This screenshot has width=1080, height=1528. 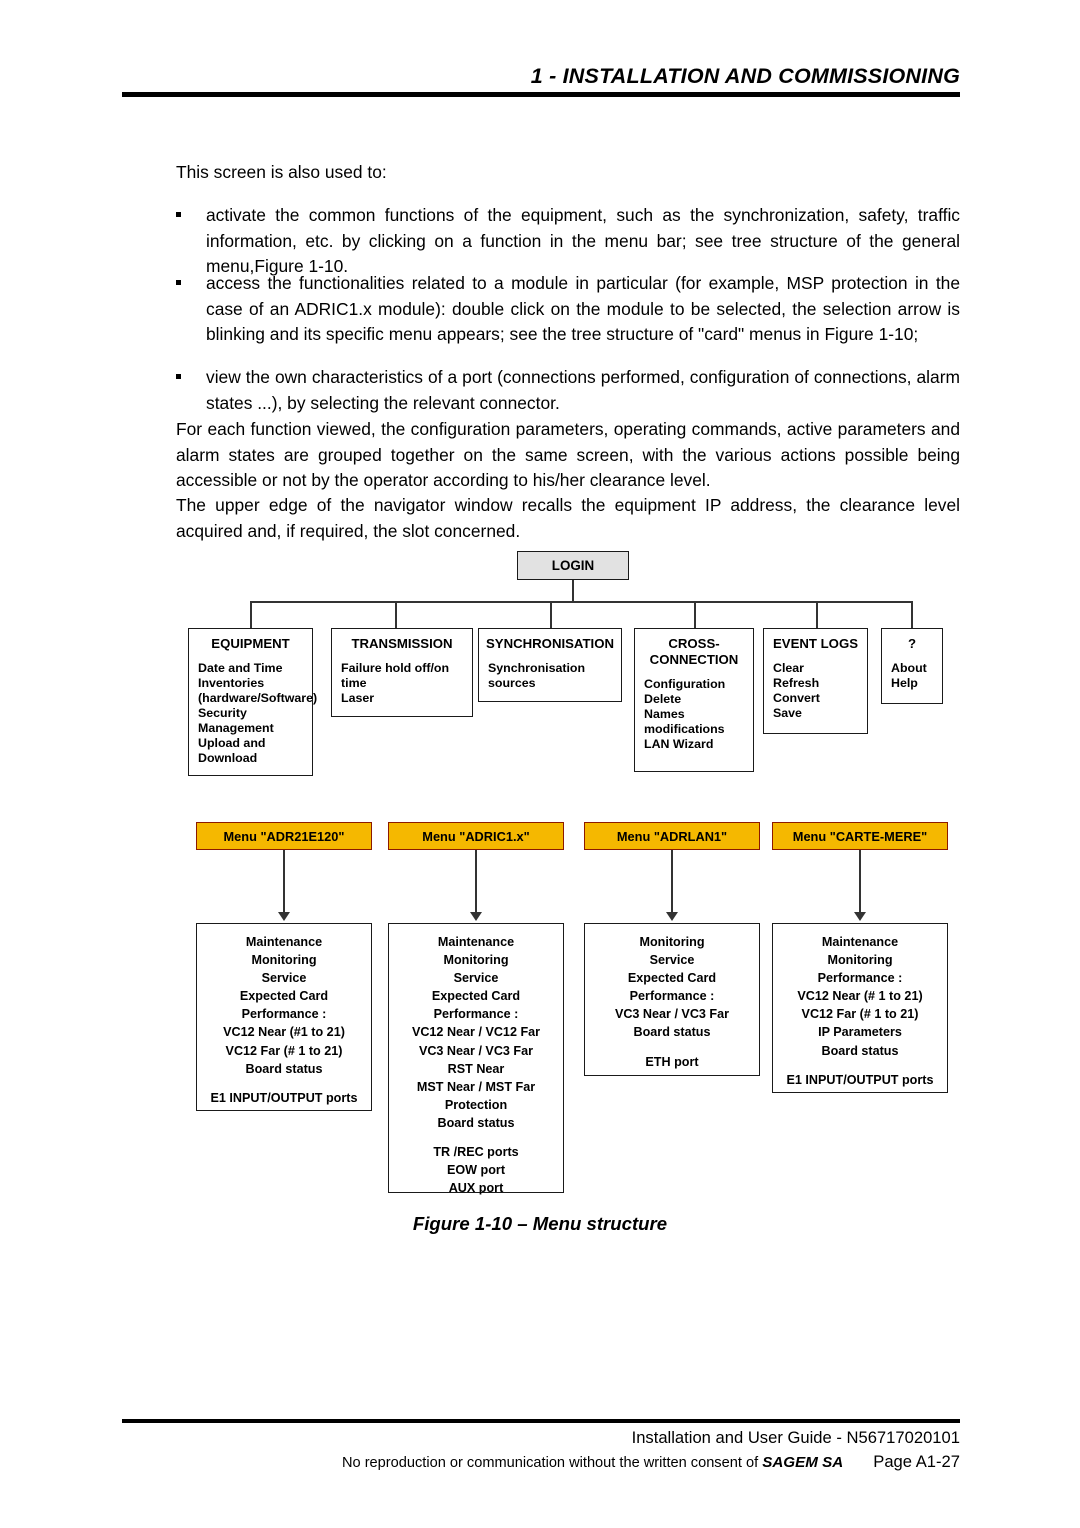 What do you see at coordinates (476, 1032) in the screenshot?
I see `card-line: VC12 Near / VC12 Far` at bounding box center [476, 1032].